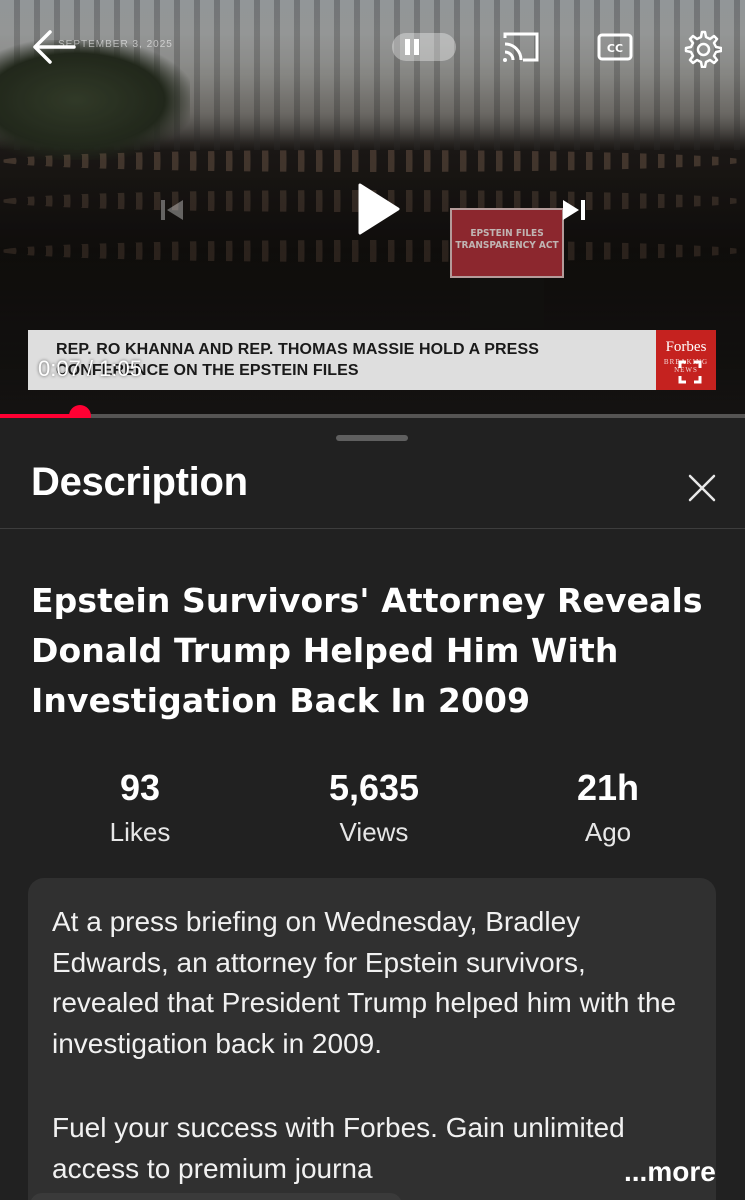 This screenshot has width=745, height=1200. I want to click on fullscreen-icon, so click(690, 372).